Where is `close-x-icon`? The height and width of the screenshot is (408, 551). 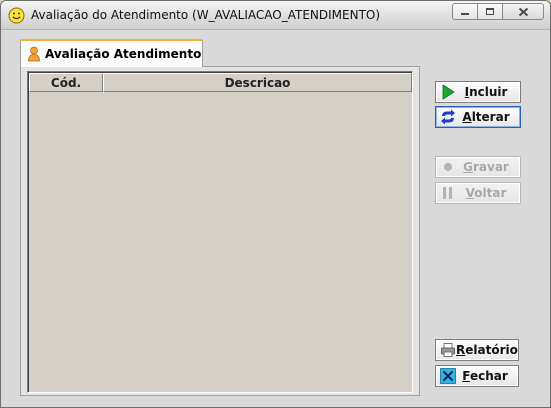
close-x-icon is located at coordinates (448, 376).